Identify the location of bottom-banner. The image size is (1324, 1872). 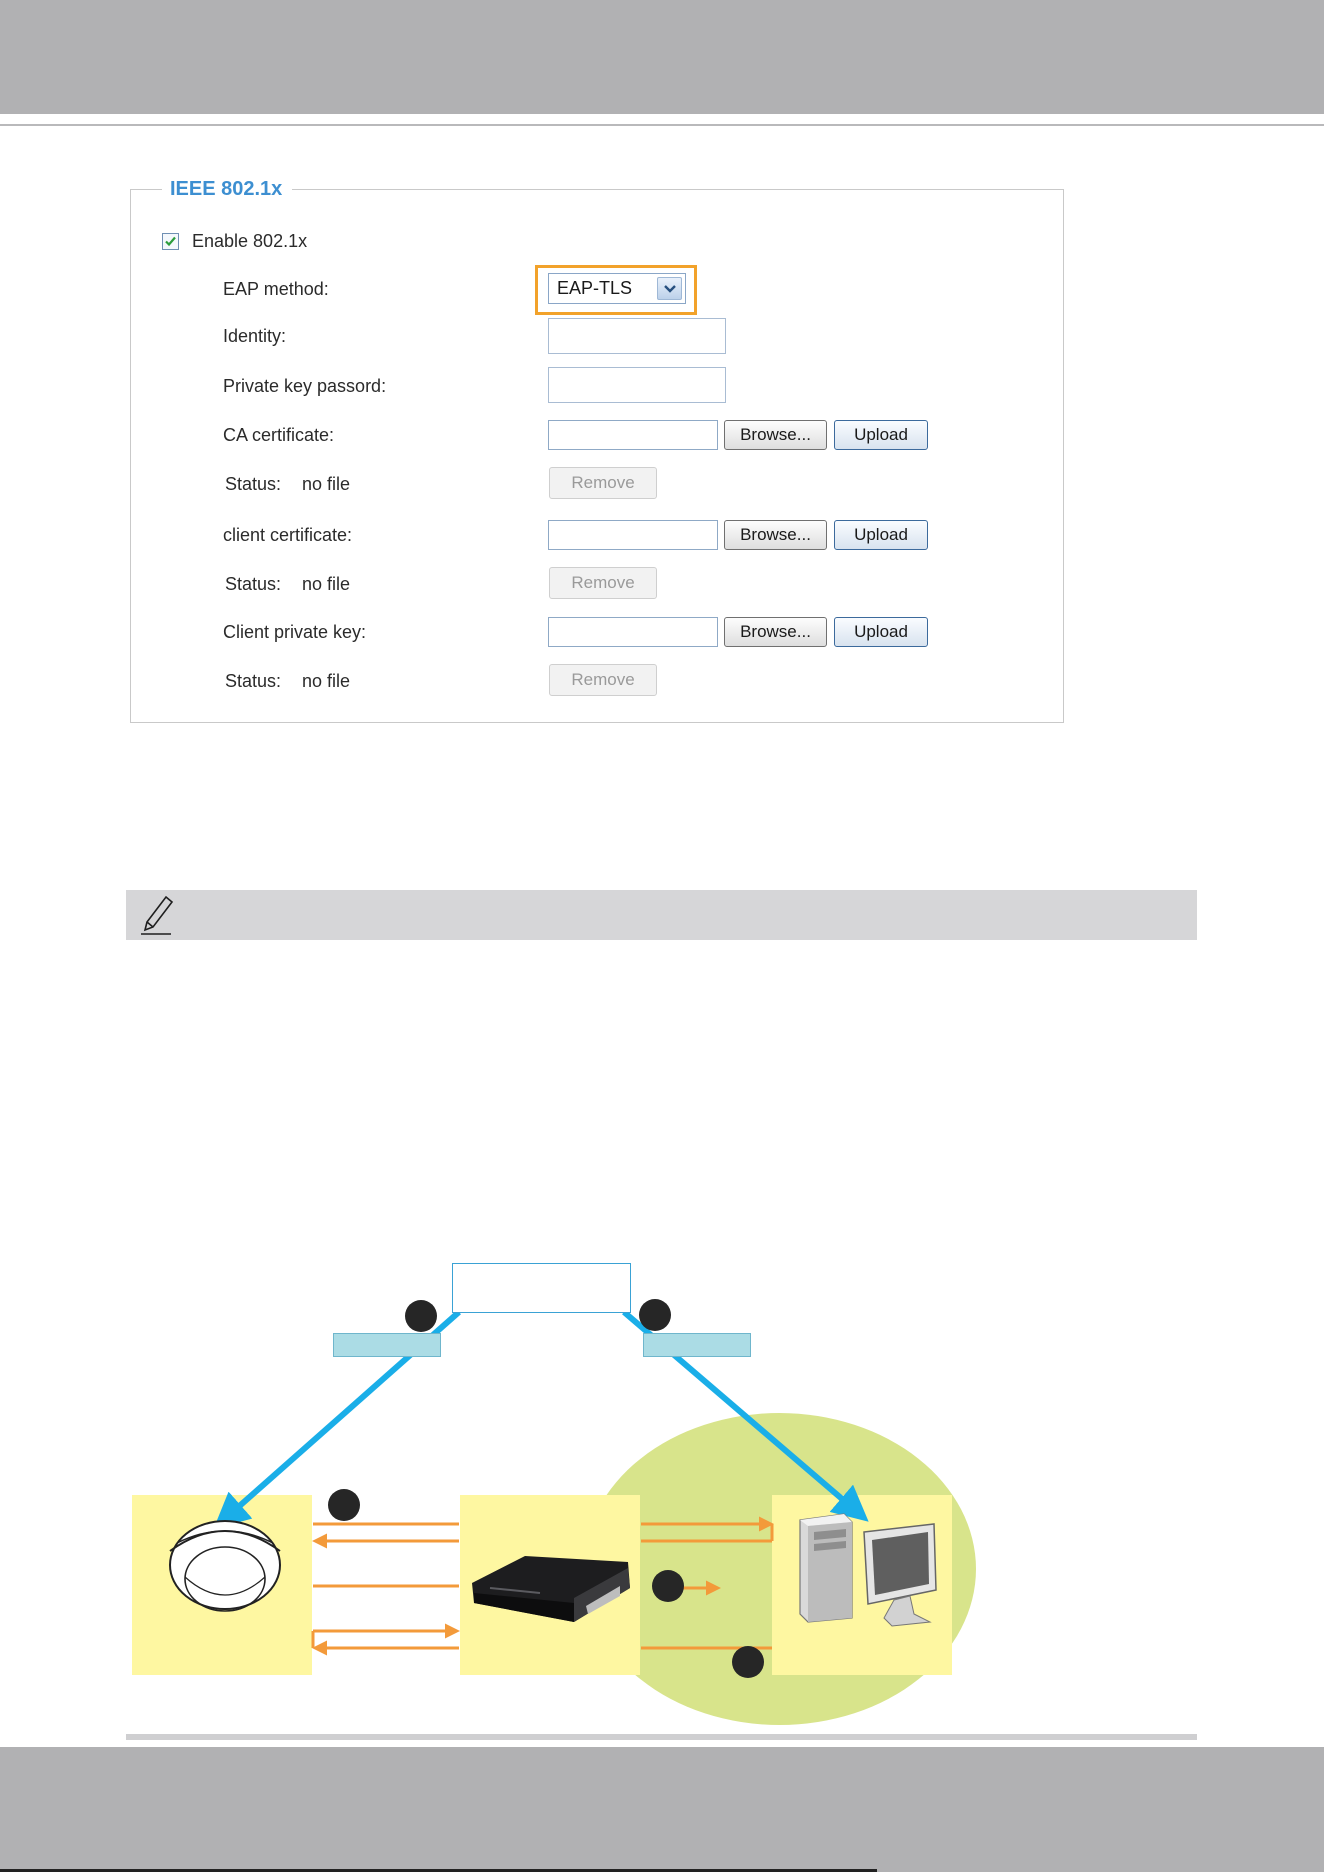
(662, 1809).